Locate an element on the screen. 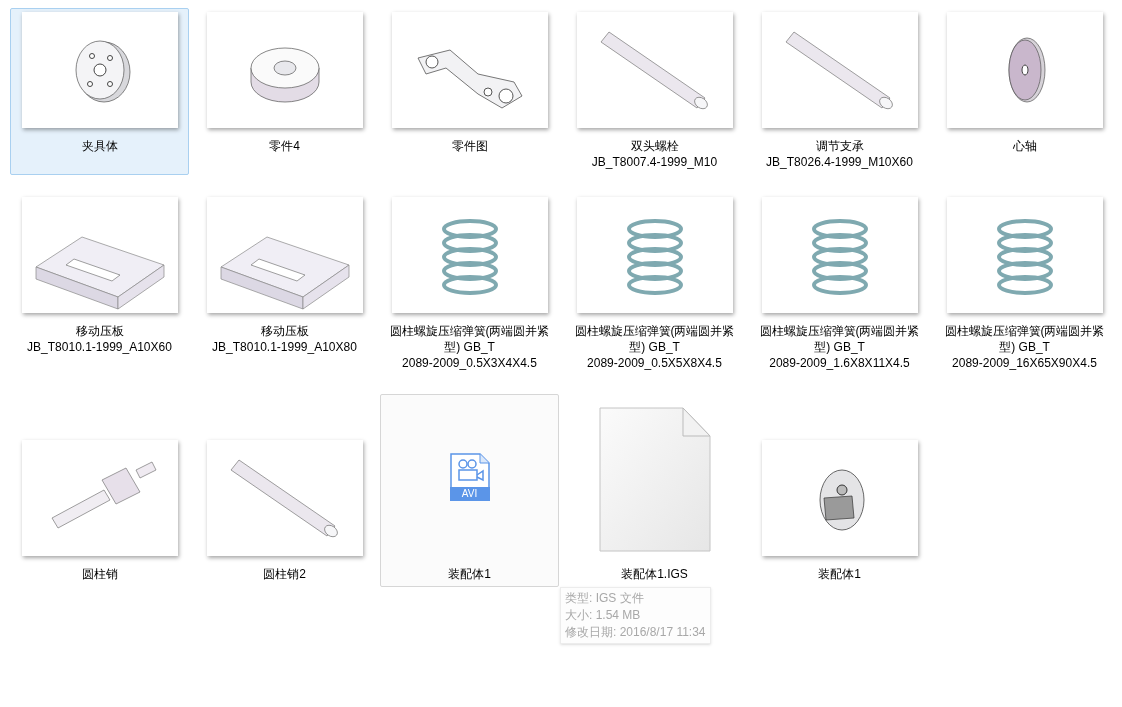  file-name: 零件4 is located at coordinates (284, 146).